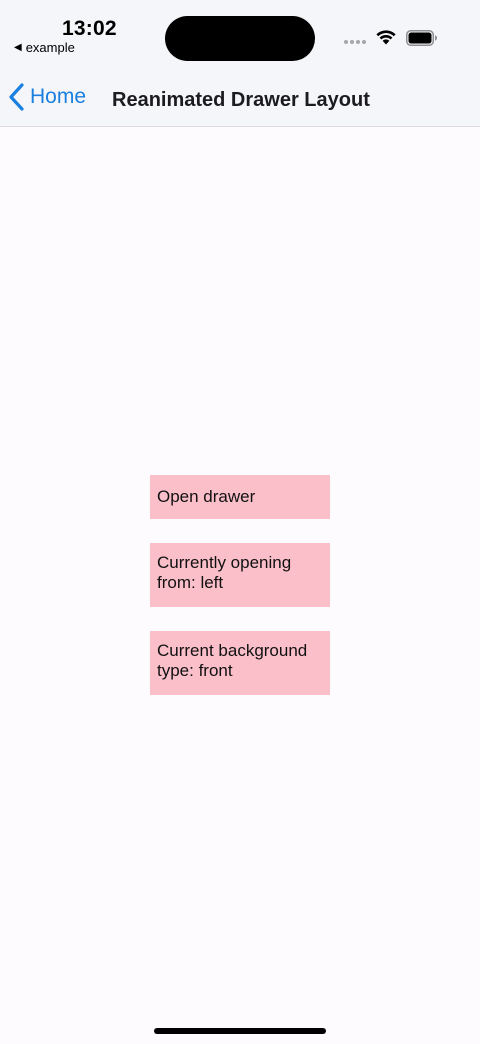 This screenshot has height=1044, width=480. What do you see at coordinates (58, 96) in the screenshot?
I see `nav-back-label: Home` at bounding box center [58, 96].